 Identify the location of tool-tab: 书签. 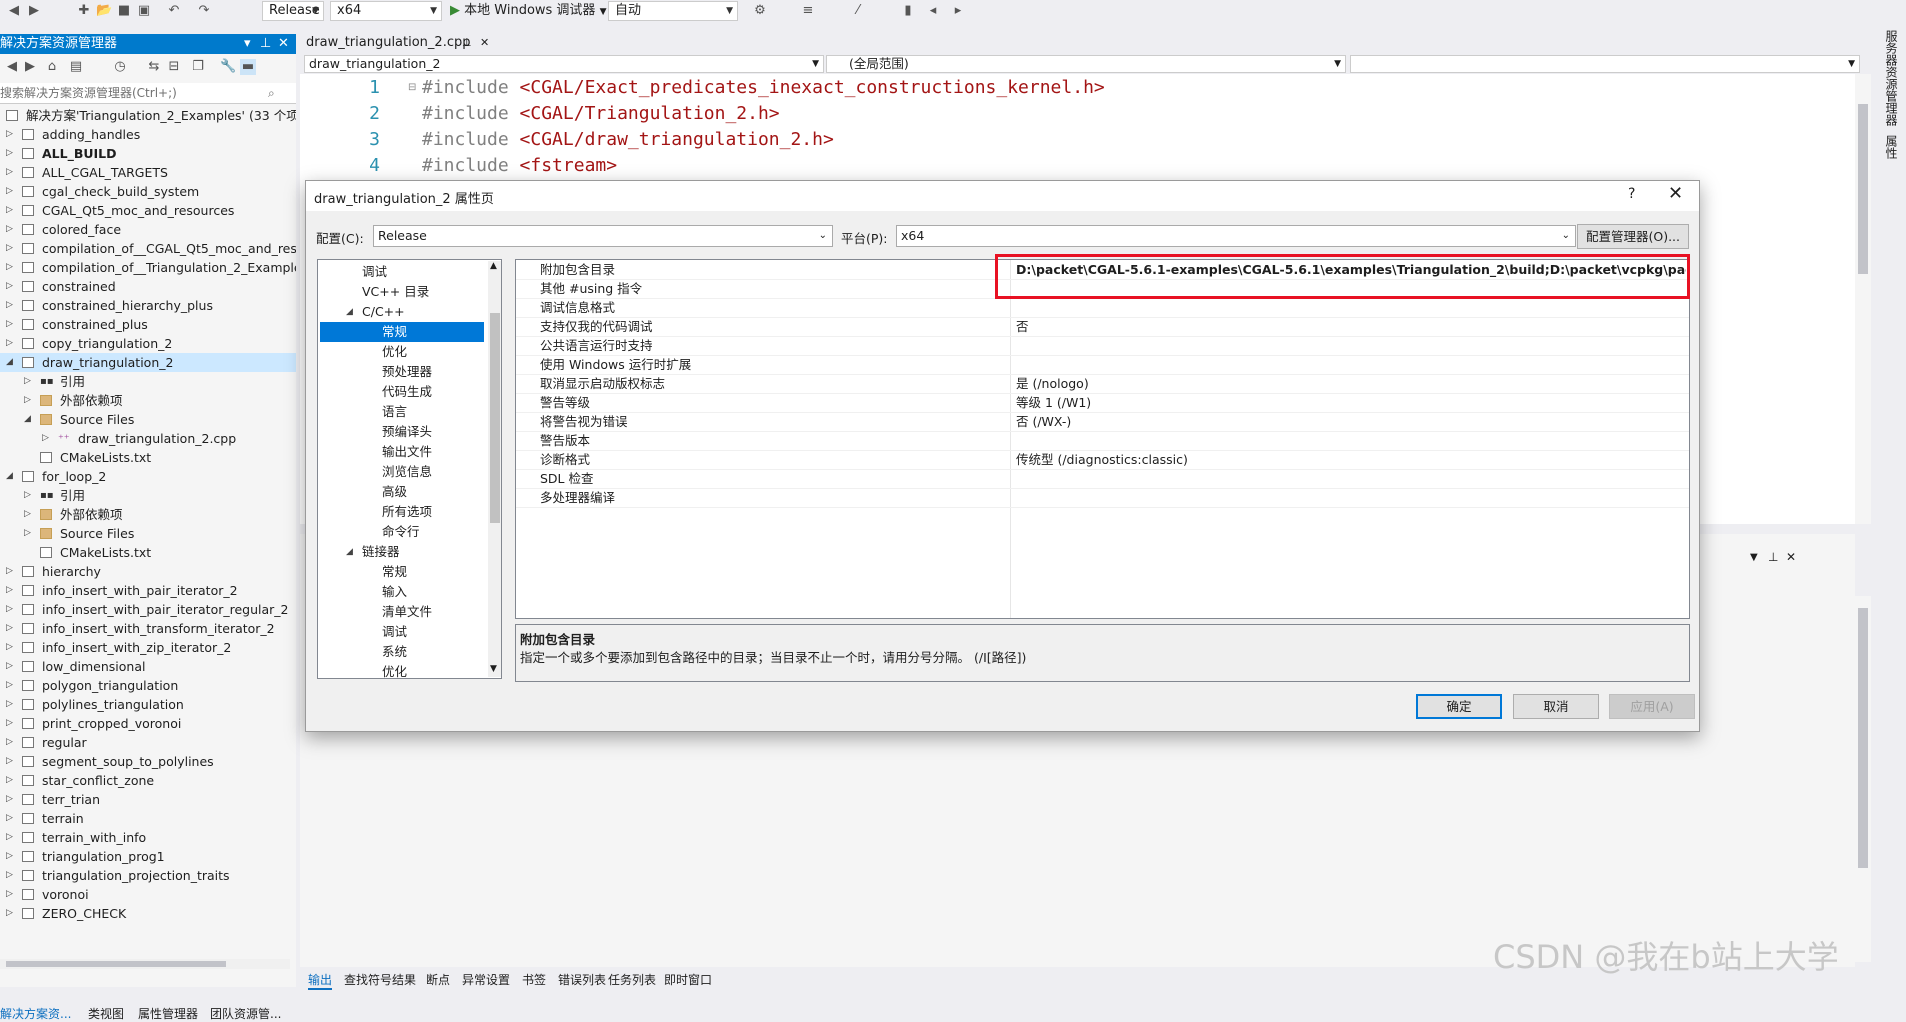
(534, 979).